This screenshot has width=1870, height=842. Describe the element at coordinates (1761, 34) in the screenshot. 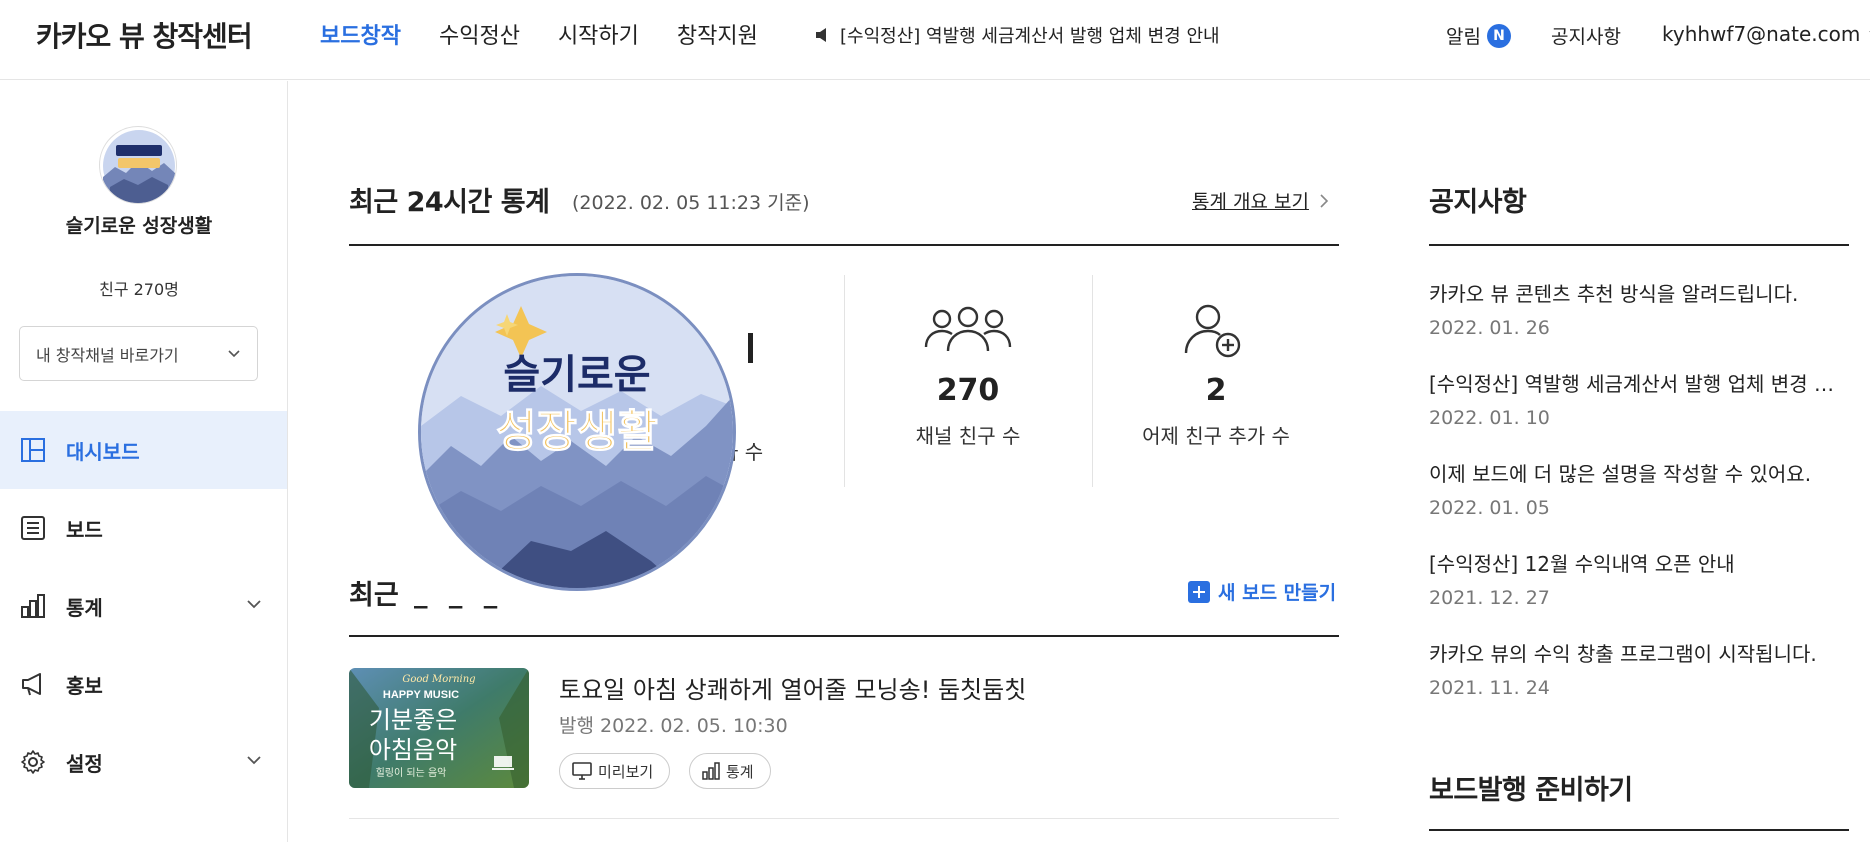

I see `account-email: kyhhwf7@nate.com` at that location.